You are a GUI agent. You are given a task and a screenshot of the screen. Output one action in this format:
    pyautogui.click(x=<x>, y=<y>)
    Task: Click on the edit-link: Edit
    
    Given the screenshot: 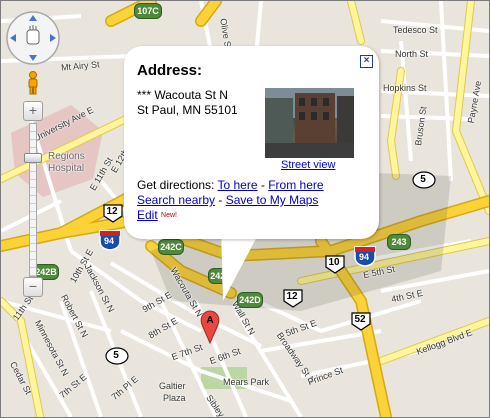 What is the action you would take?
    pyautogui.click(x=147, y=215)
    